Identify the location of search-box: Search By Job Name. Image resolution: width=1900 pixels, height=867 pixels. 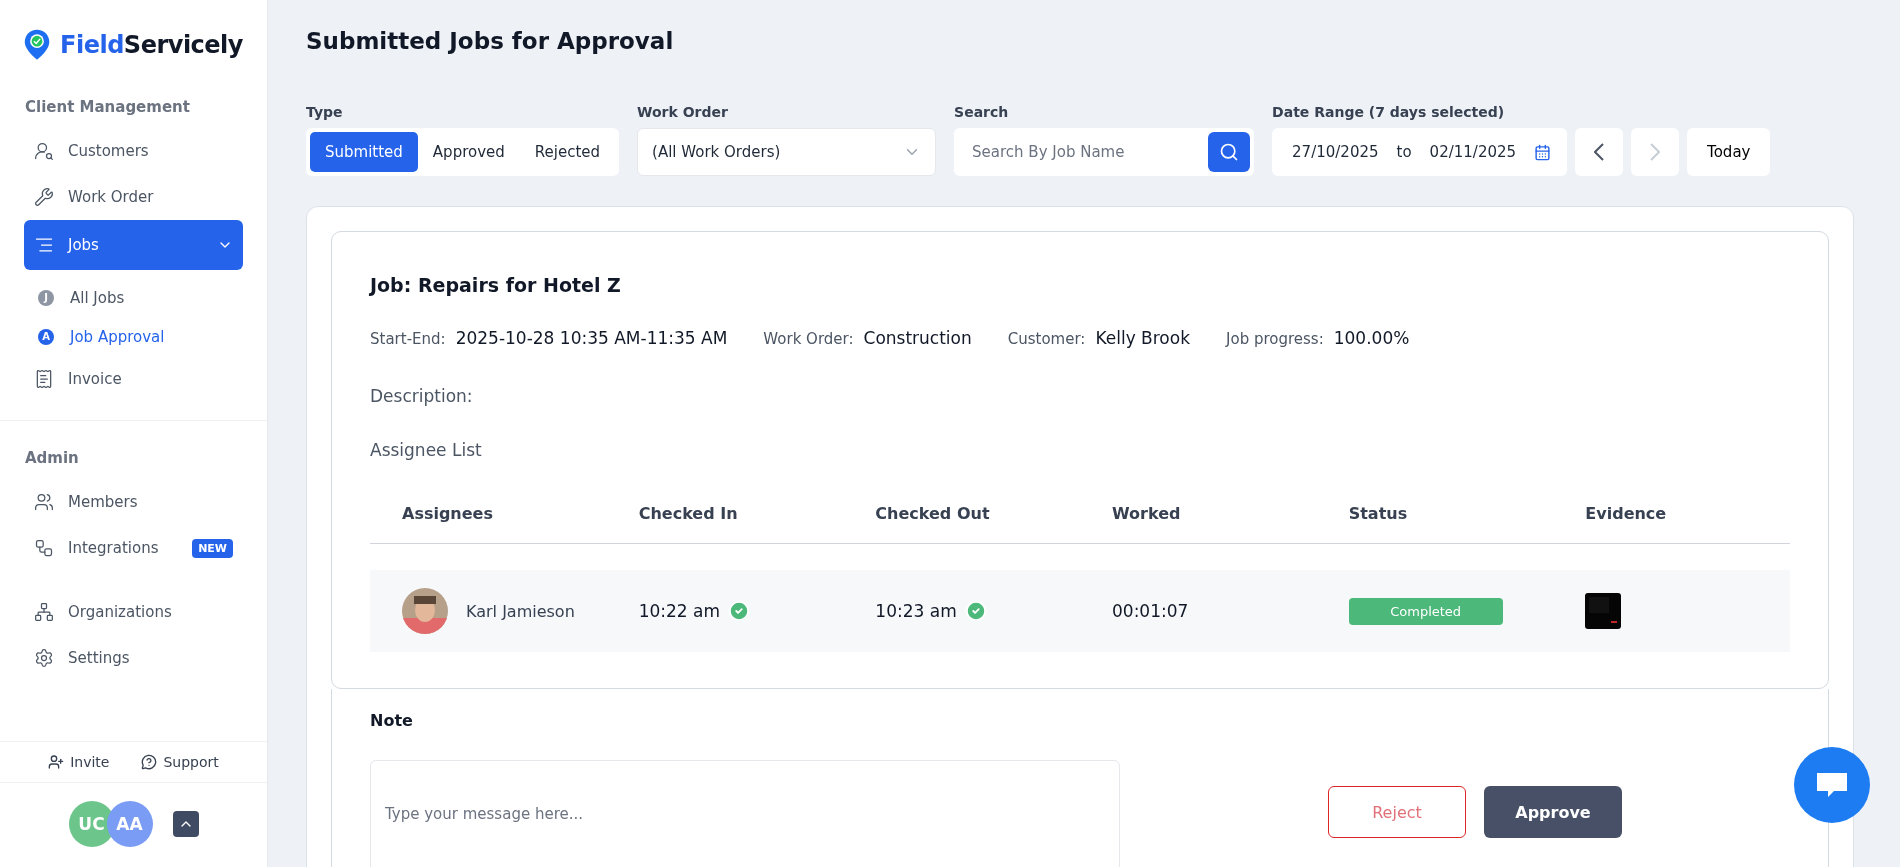
(1104, 152).